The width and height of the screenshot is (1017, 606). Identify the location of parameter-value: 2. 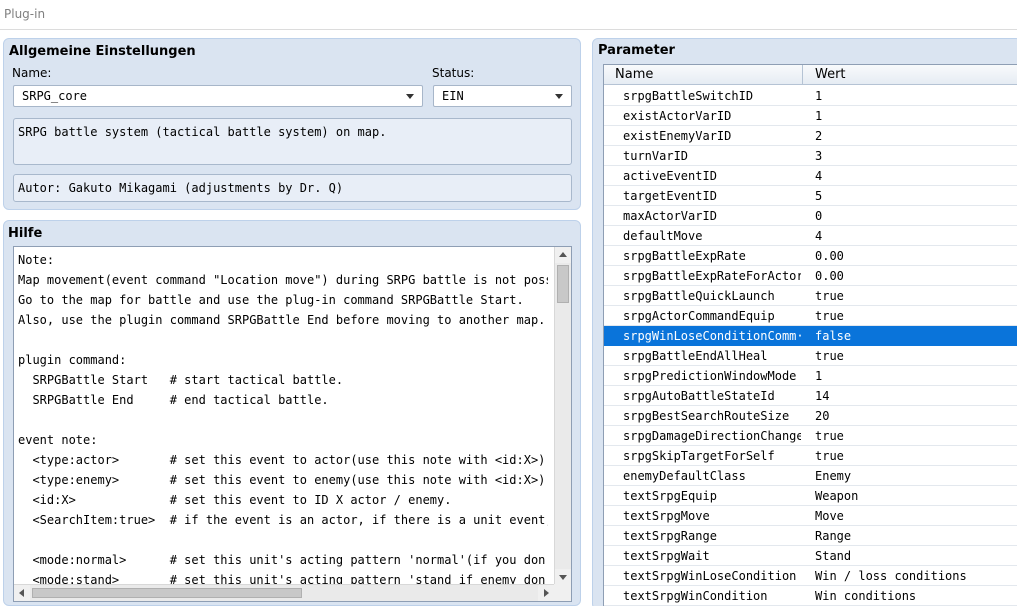
(819, 136).